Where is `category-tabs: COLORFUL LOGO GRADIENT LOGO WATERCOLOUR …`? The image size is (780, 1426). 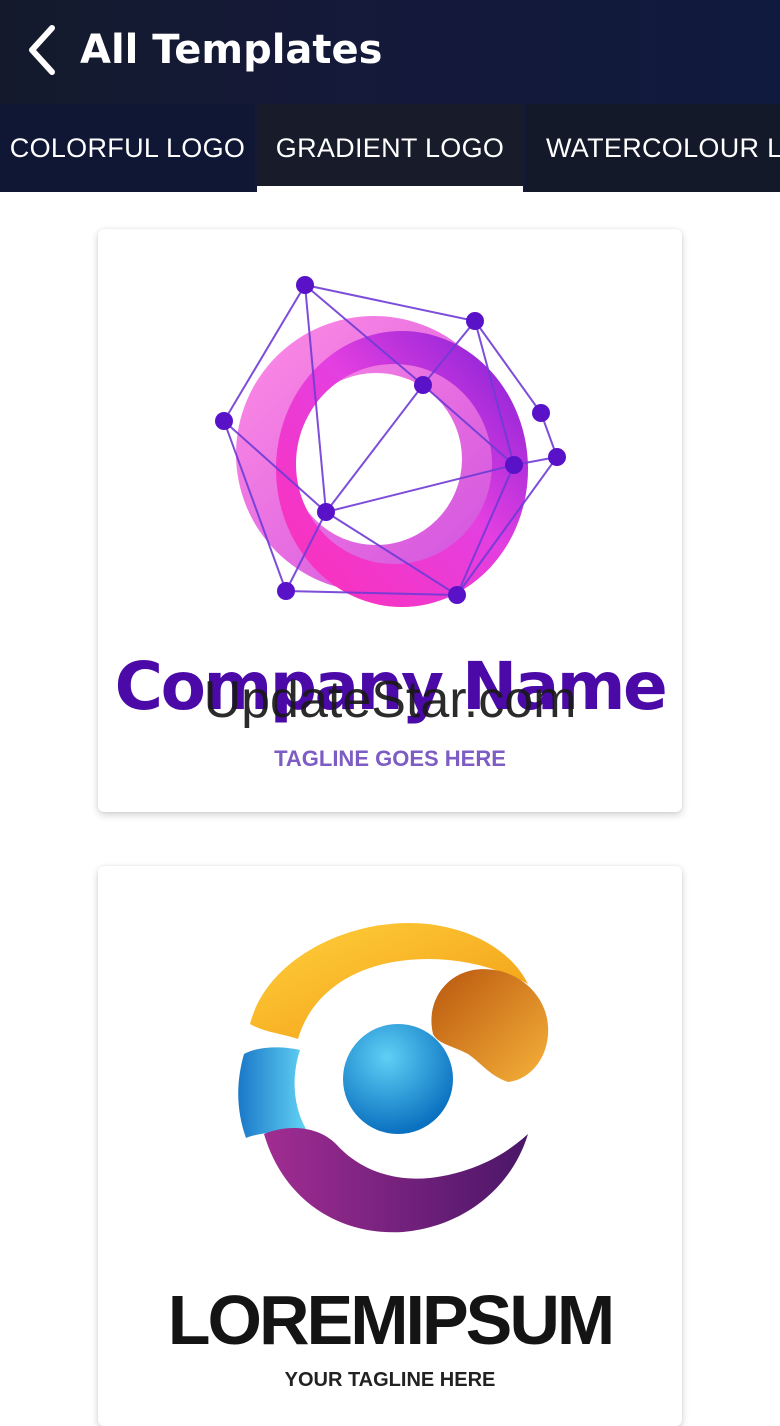 category-tabs: COLORFUL LOGO GRADIENT LOGO WATERCOLOUR … is located at coordinates (390, 148).